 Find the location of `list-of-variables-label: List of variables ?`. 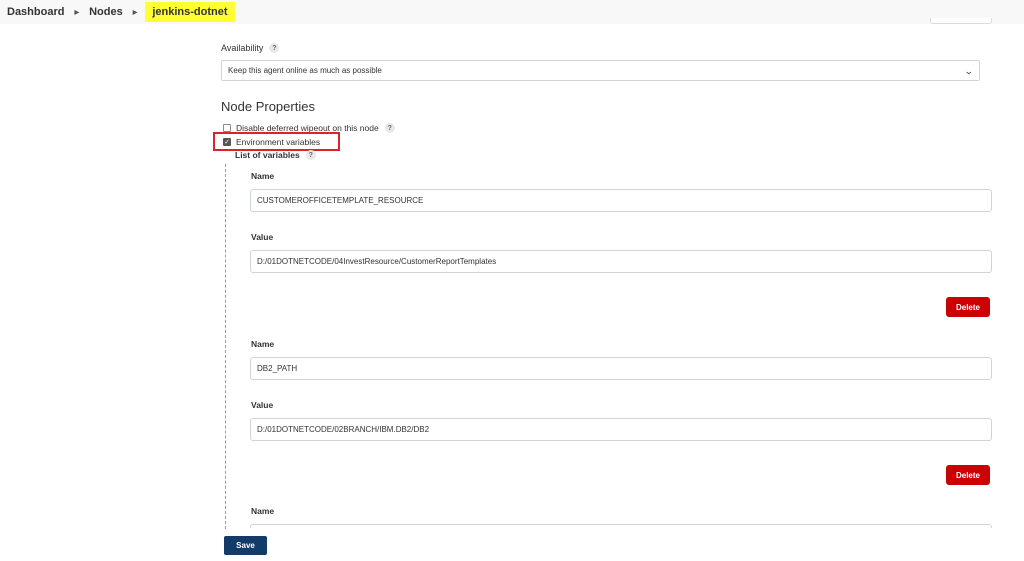

list-of-variables-label: List of variables ? is located at coordinates (275, 155).